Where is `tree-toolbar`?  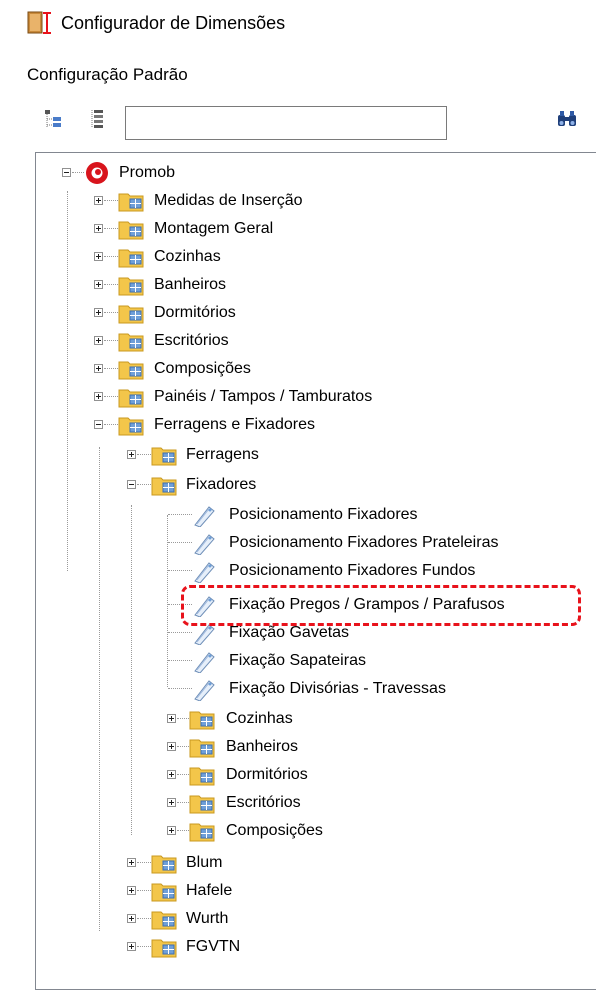 tree-toolbar is located at coordinates (314, 124).